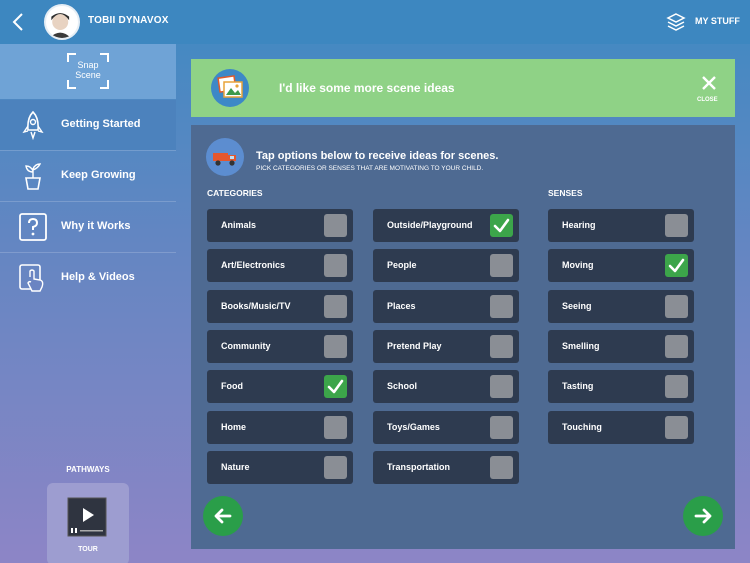 The width and height of the screenshot is (750, 563). I want to click on user-avatar-icon, so click(60, 25).